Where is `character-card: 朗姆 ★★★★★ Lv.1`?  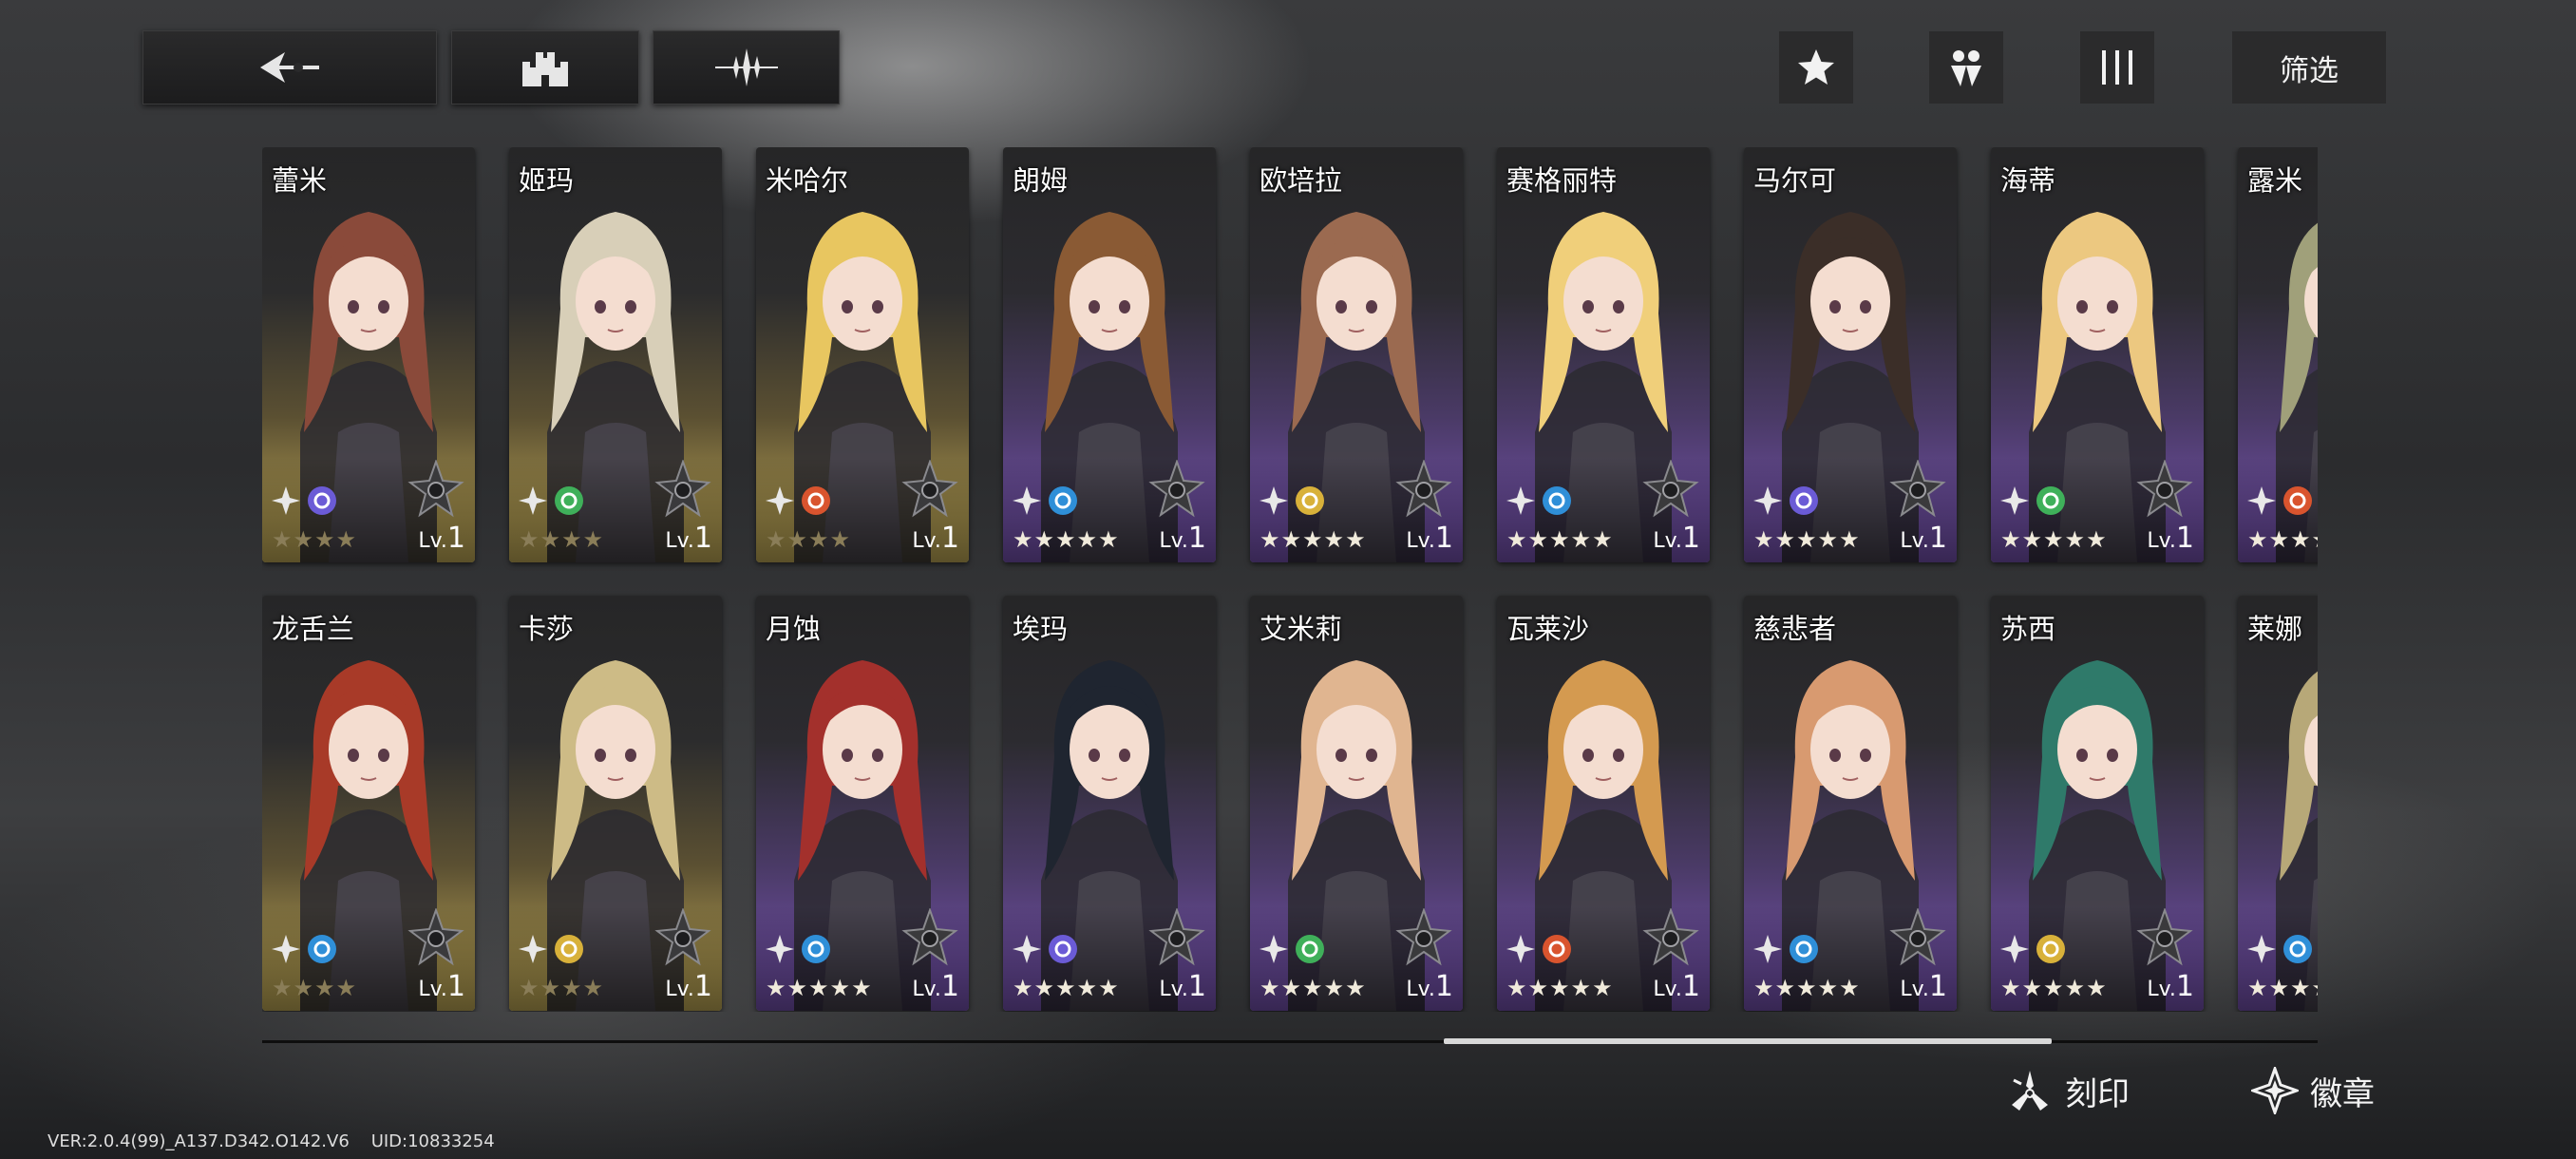
character-card: 朗姆 ★★★★★ Lv.1 is located at coordinates (1109, 354).